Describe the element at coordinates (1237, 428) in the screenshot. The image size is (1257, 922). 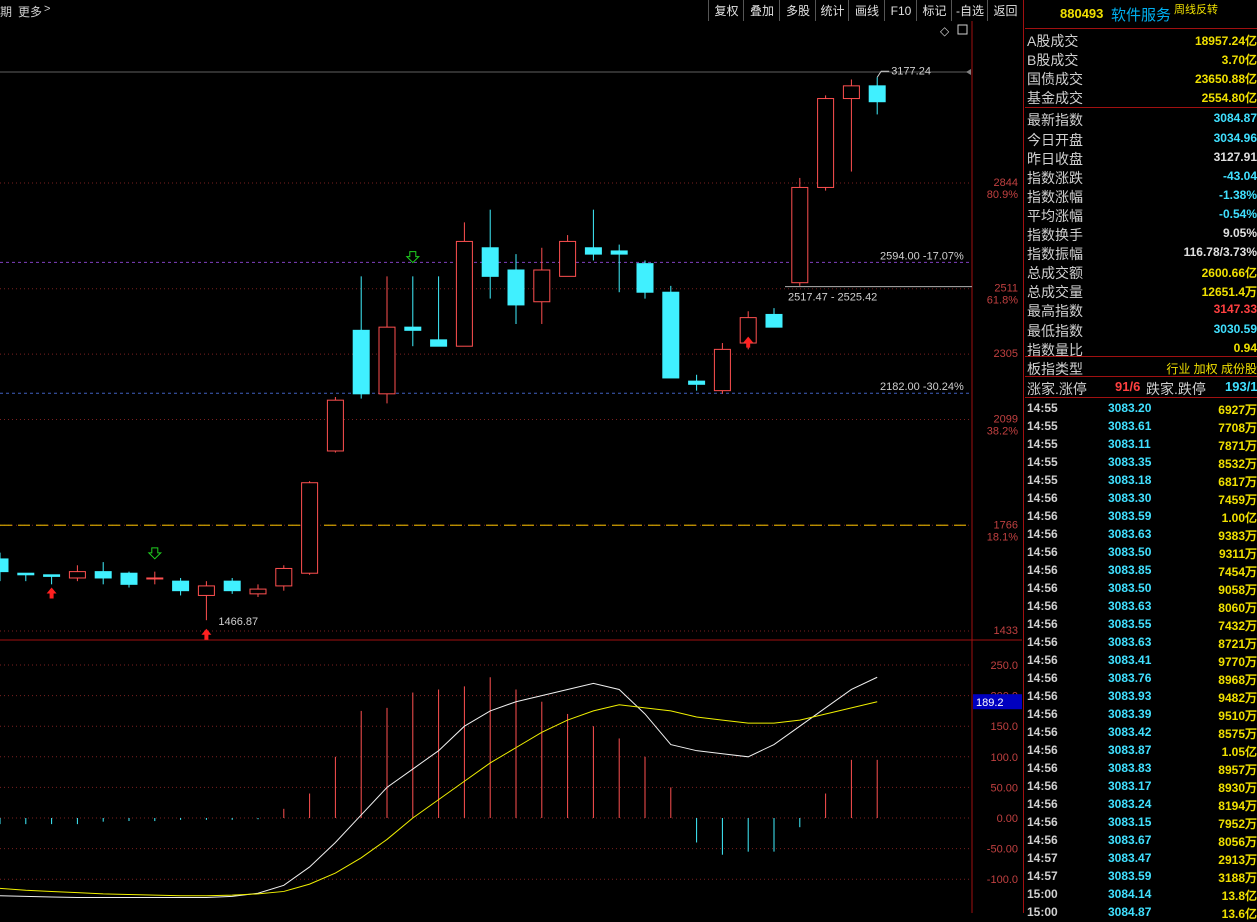
I see `tick-volume: 7708万` at that location.